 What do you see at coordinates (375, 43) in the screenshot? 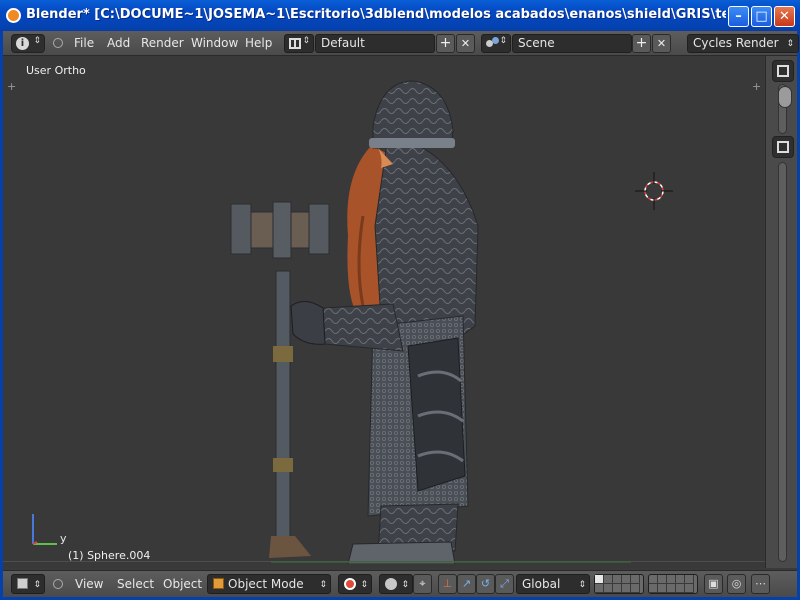
I see `screen-layout-name: Default` at bounding box center [375, 43].